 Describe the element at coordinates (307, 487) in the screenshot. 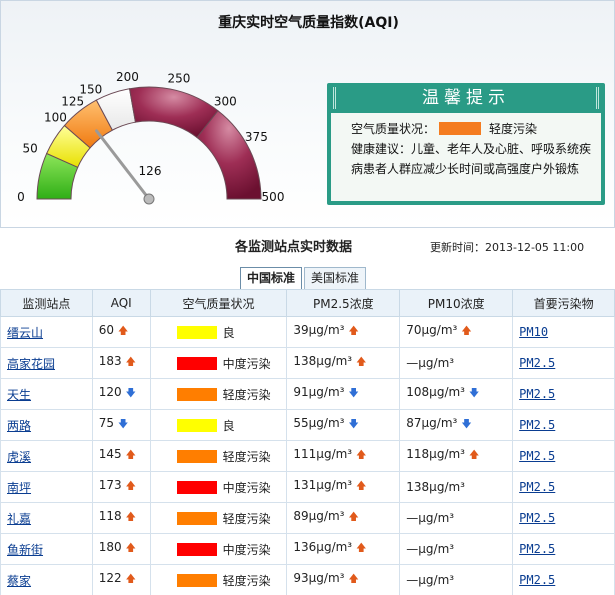

I see `table-row: 南坪 173 🡅 中度污染 131μg/m³ 🡅 138μg/m³ PM2.5` at that location.